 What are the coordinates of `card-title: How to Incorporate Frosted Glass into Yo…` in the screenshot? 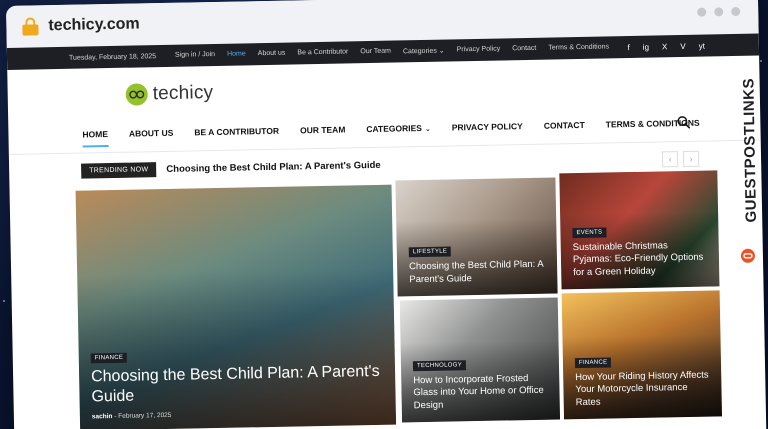 It's located at (481, 393).